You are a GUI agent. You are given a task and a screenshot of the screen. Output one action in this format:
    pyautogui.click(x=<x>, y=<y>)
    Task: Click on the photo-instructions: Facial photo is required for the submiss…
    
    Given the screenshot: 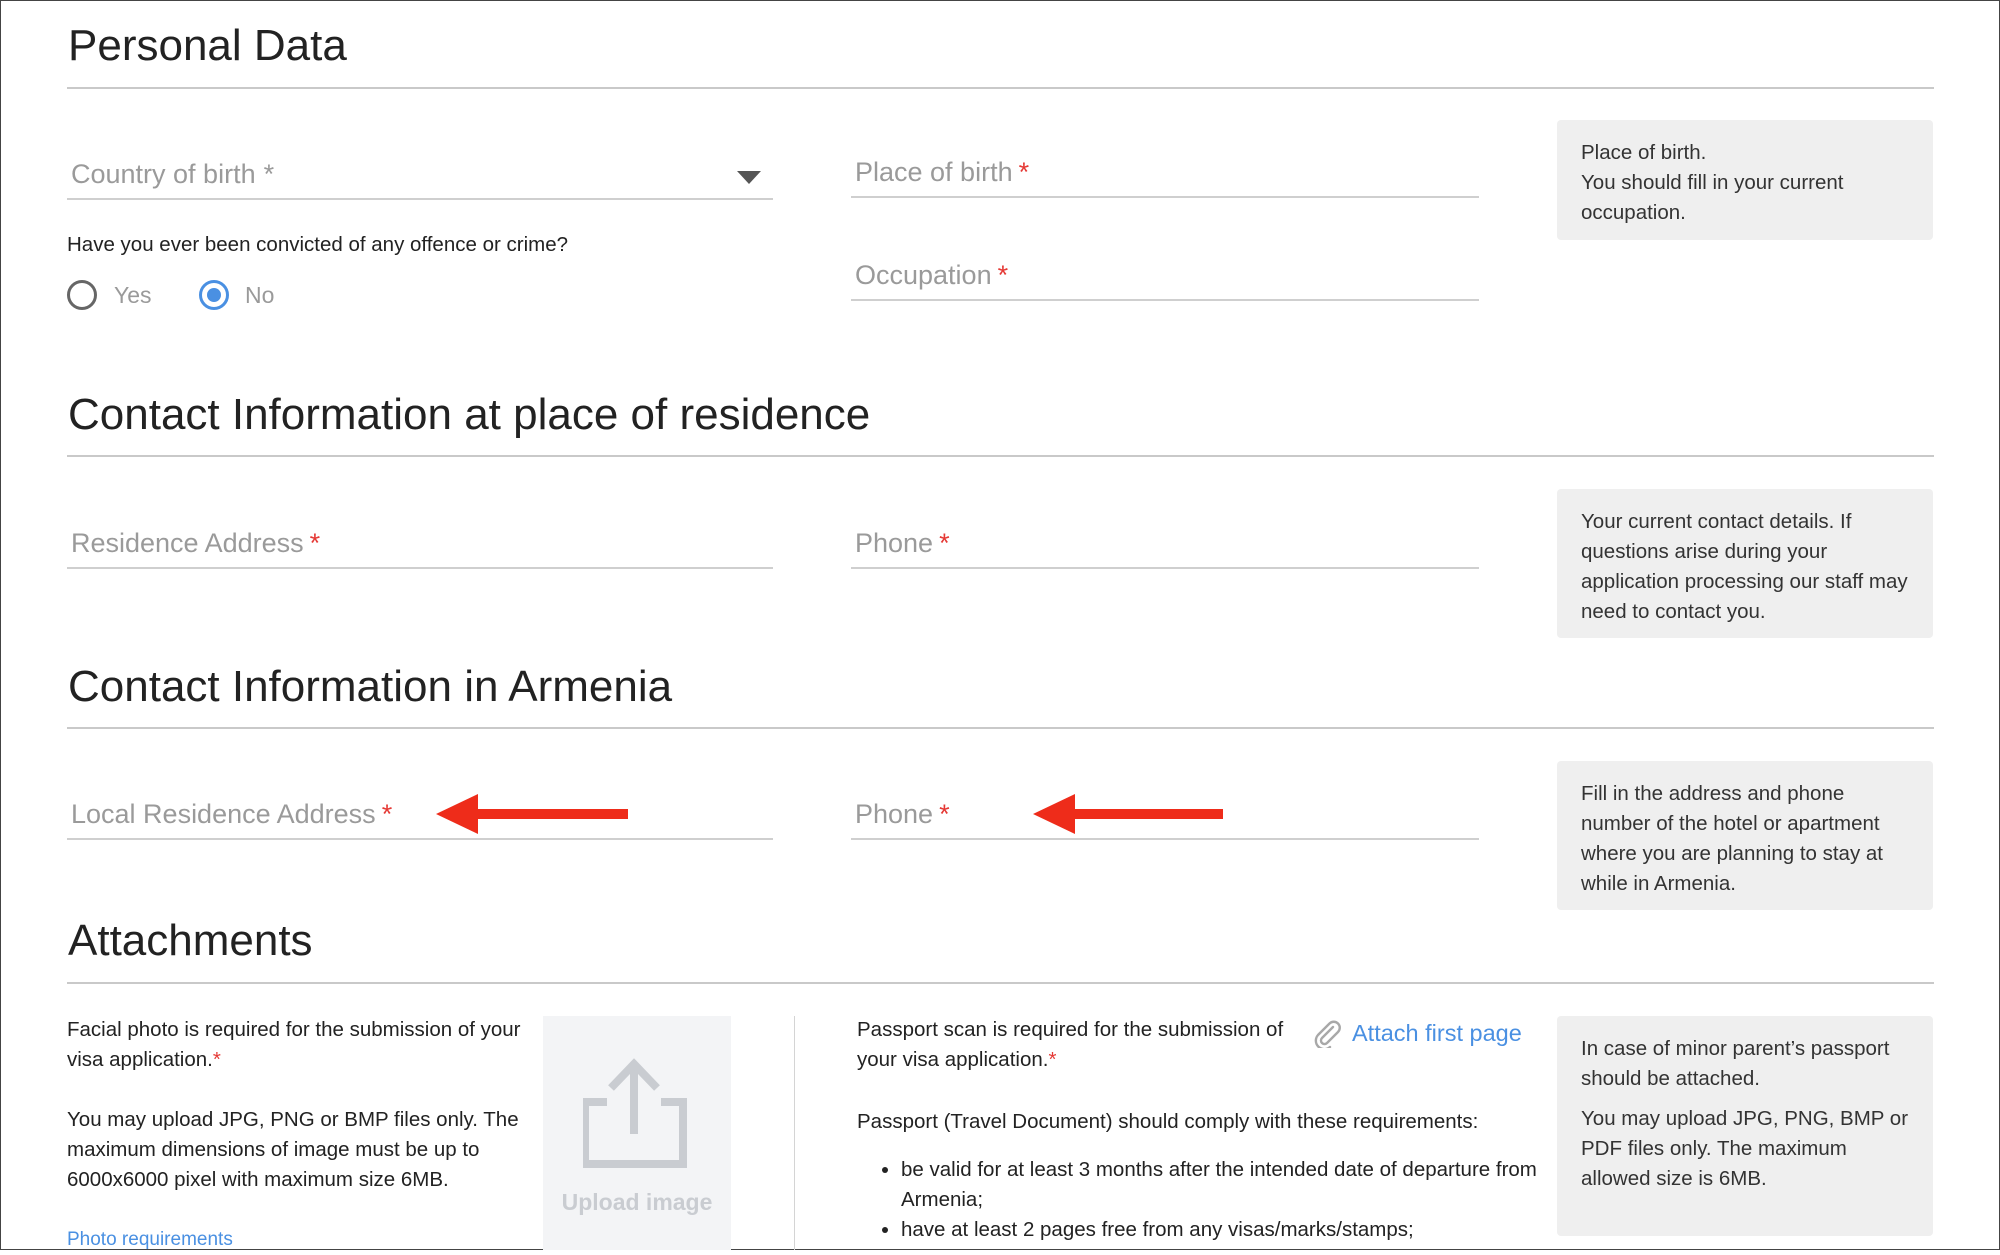 What is the action you would take?
    pyautogui.click(x=297, y=1105)
    